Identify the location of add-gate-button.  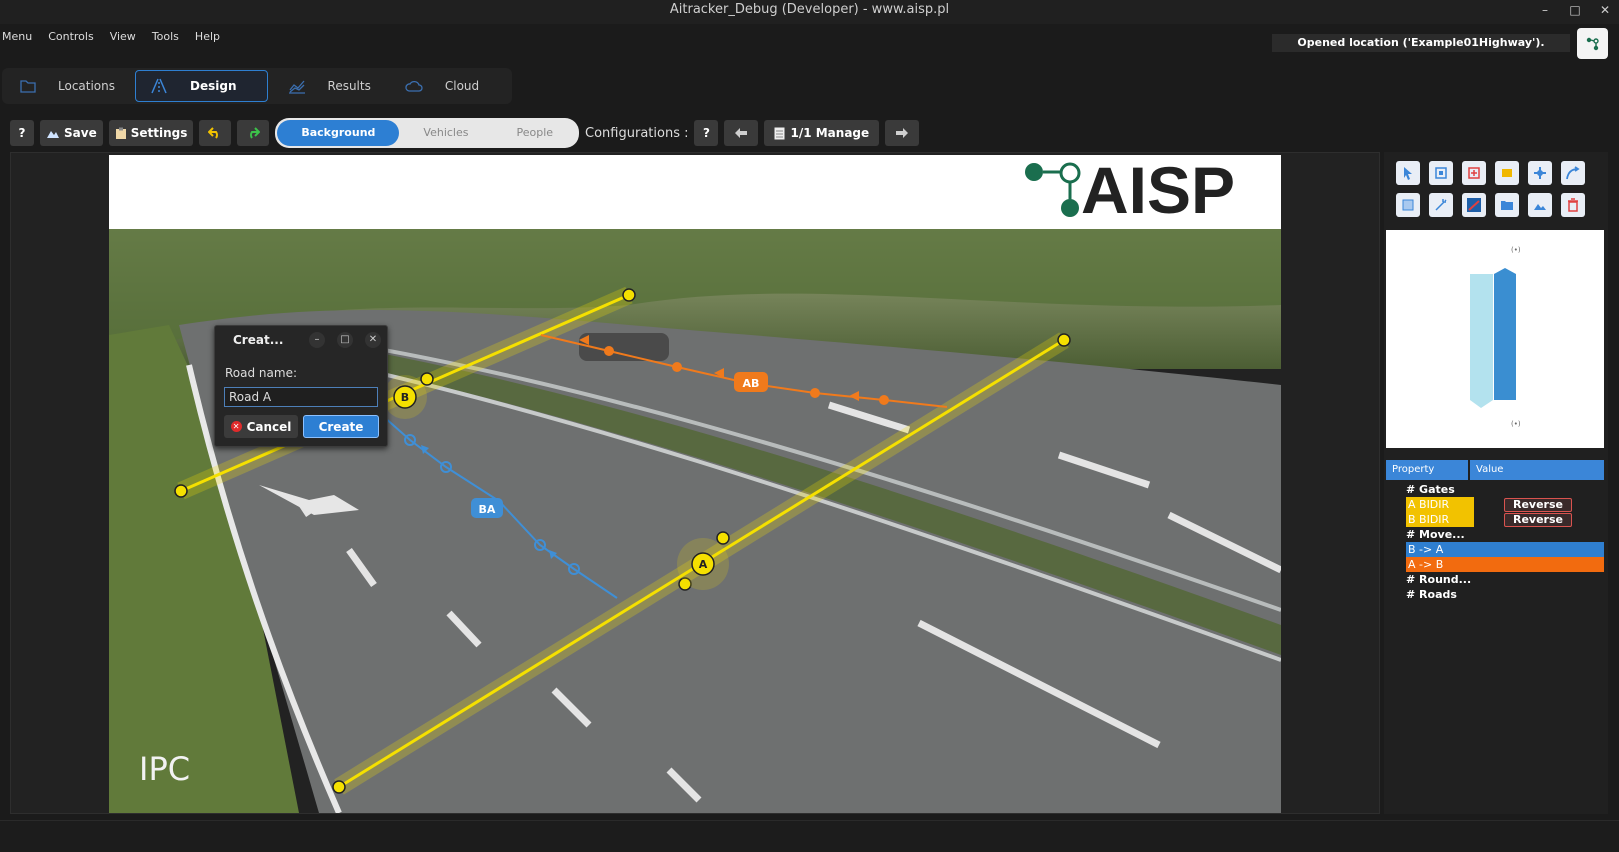
(1474, 173).